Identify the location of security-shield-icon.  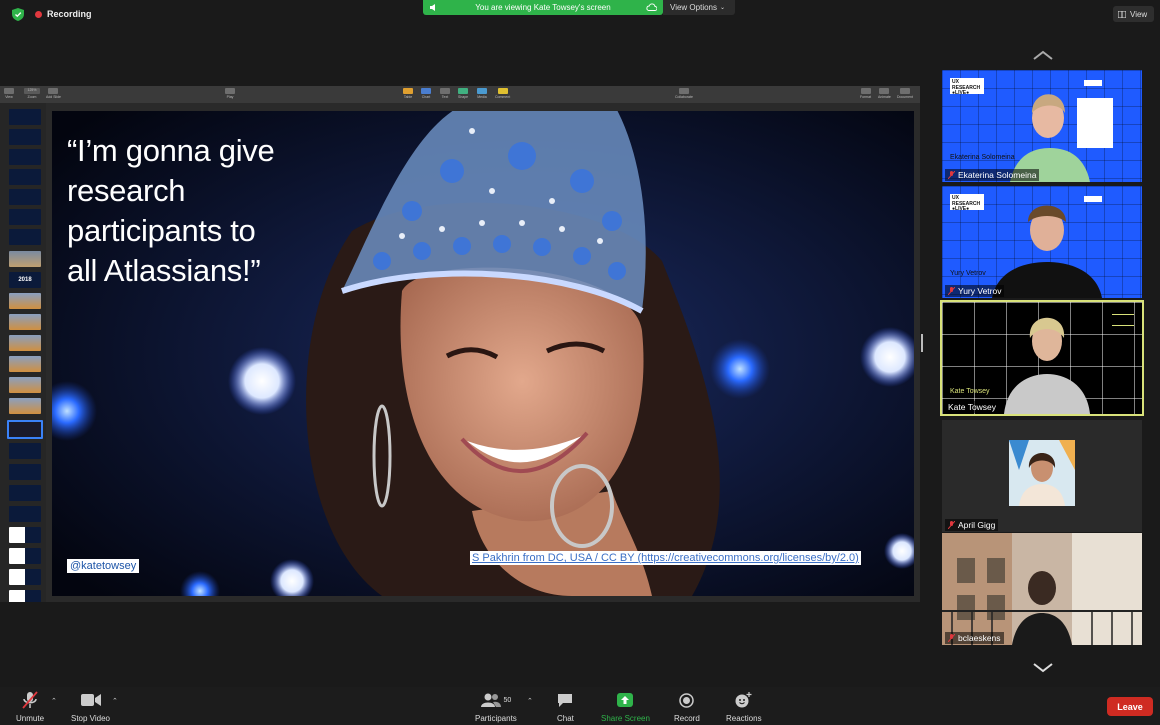
(18, 14).